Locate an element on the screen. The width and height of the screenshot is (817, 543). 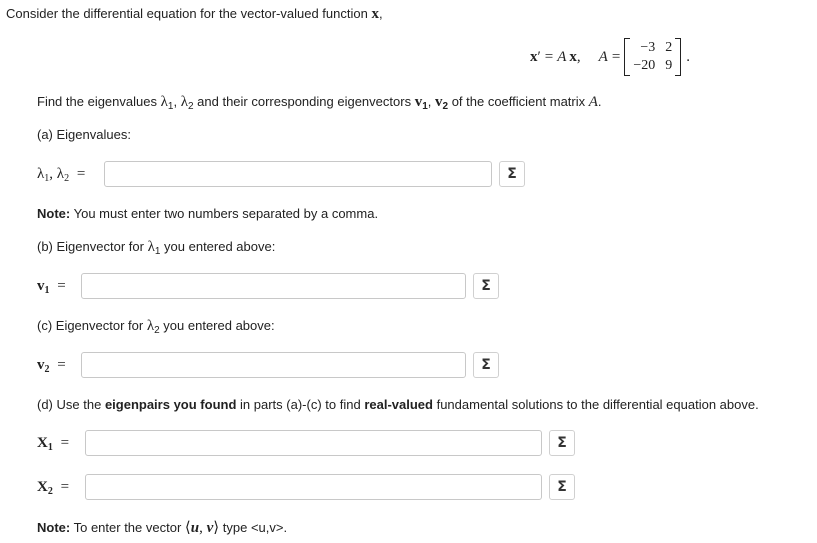
part-d-x1: X is located at coordinates (42, 443).